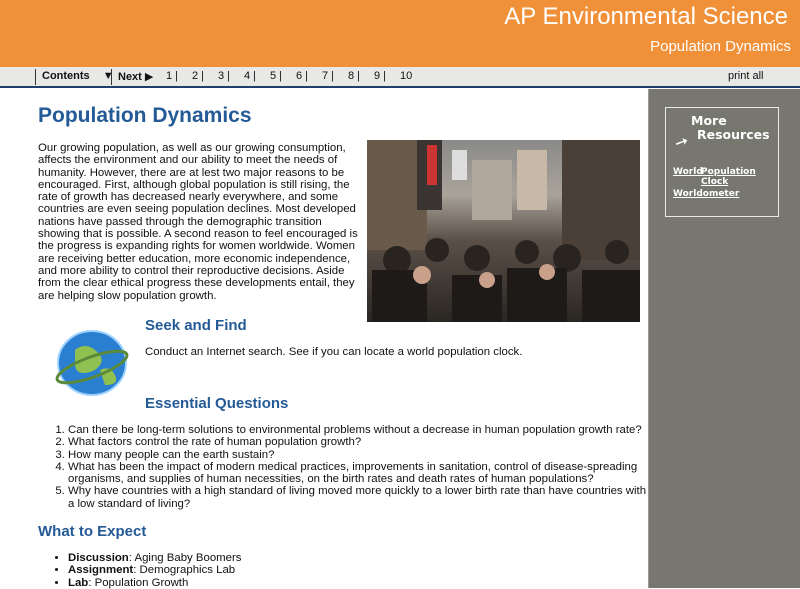 Image resolution: width=800 pixels, height=589 pixels. I want to click on page-link-10: 10, so click(406, 76).